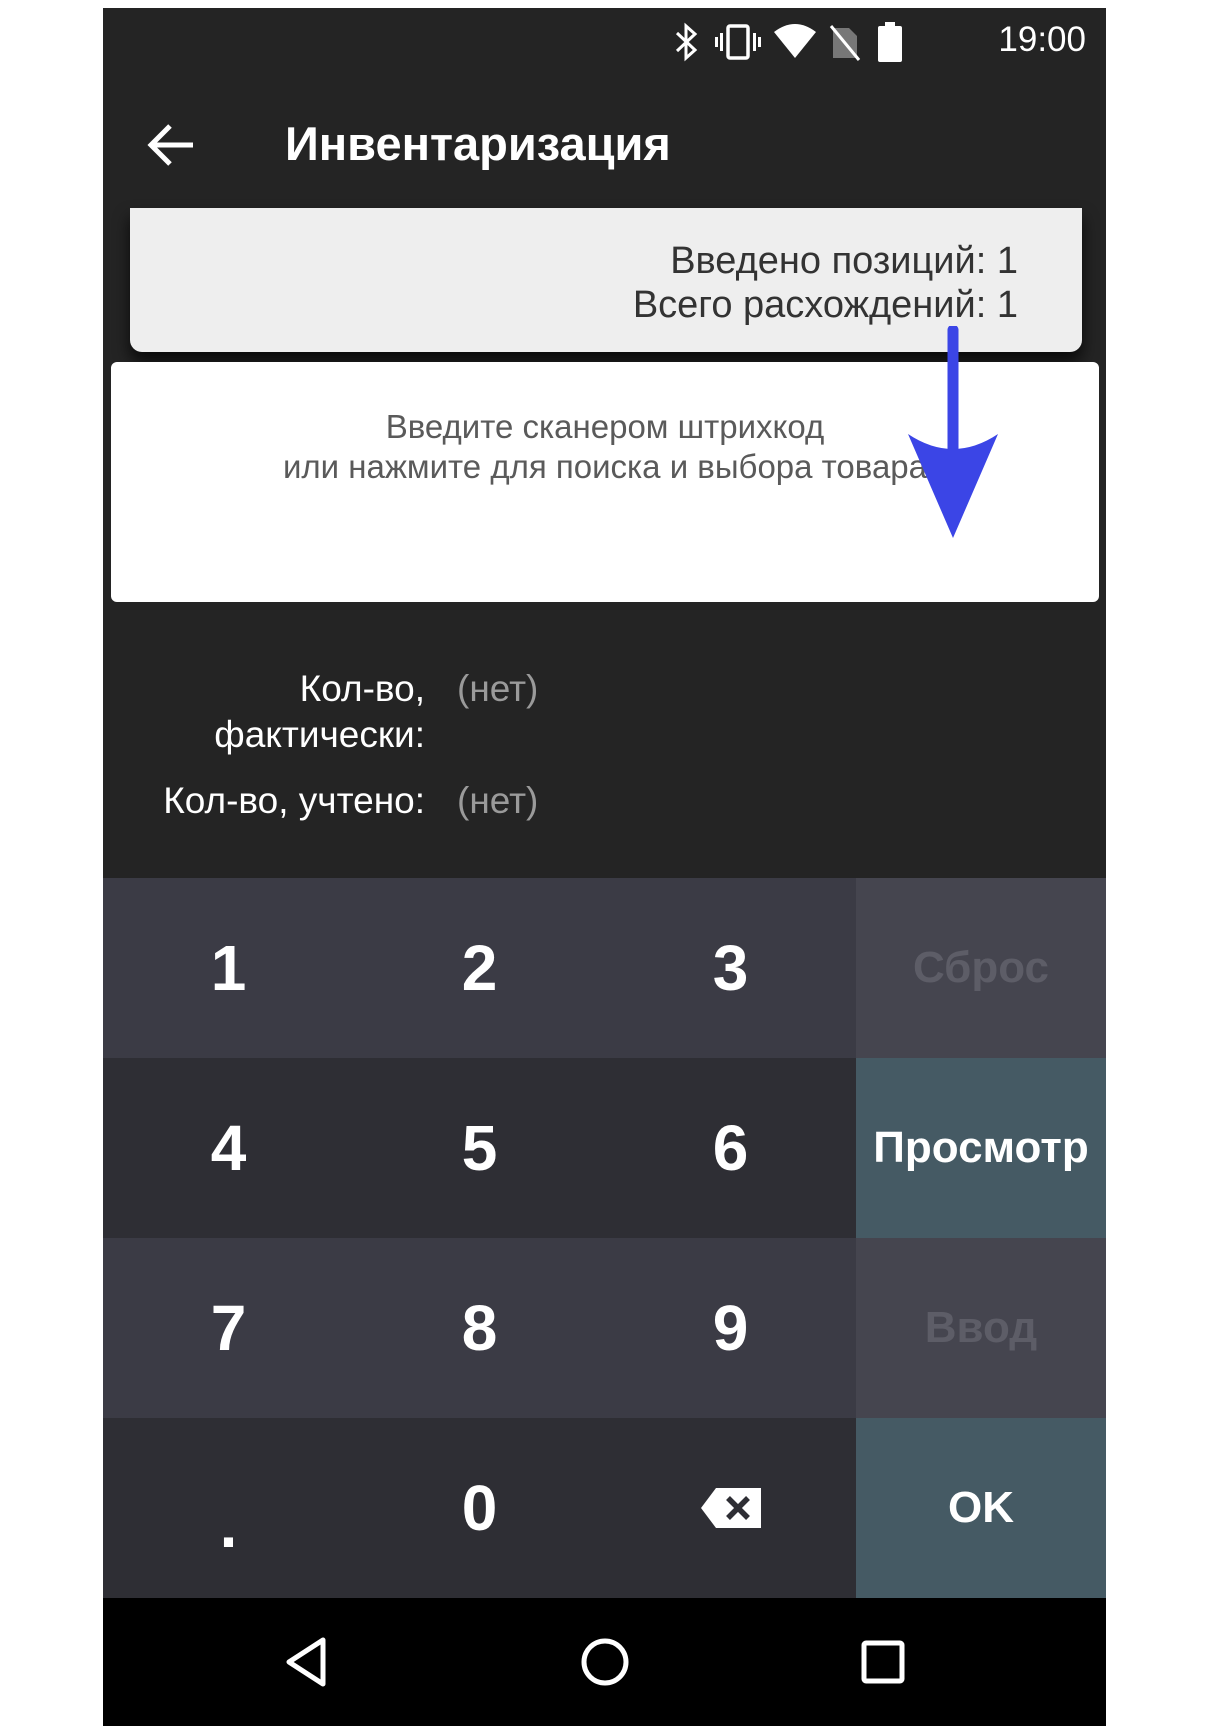 The width and height of the screenshot is (1214, 1734). I want to click on navigation-bar, so click(604, 1662).